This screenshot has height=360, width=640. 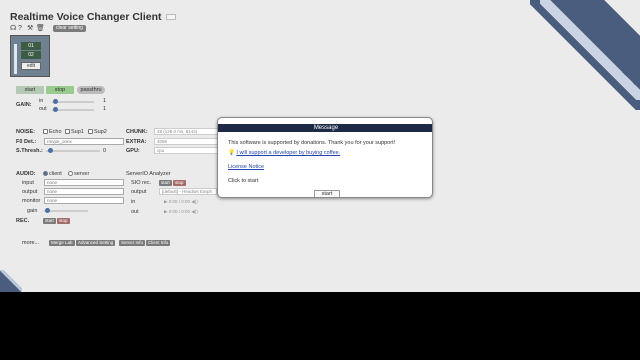 I want to click on rec-label: REC., so click(x=23, y=221).